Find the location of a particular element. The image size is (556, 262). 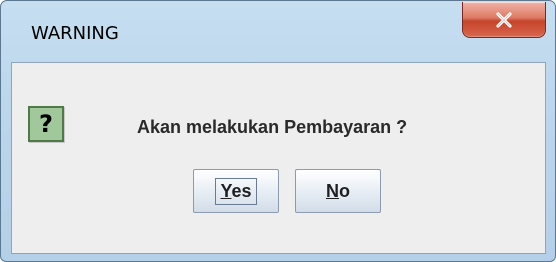

close-icon is located at coordinates (504, 19).